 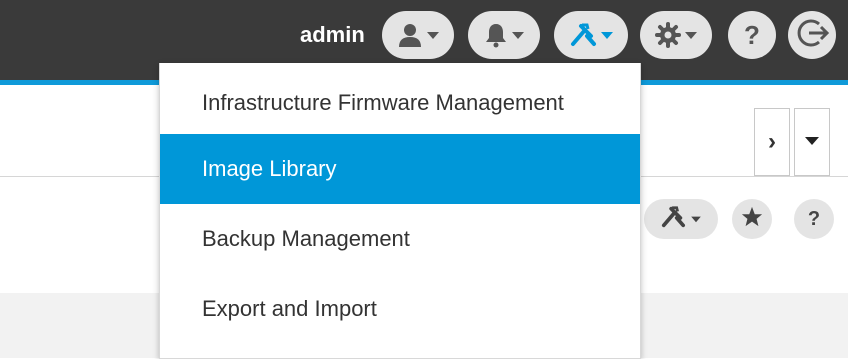 What do you see at coordinates (400, 309) in the screenshot?
I see `menu-item-export-and-import: Export and Import` at bounding box center [400, 309].